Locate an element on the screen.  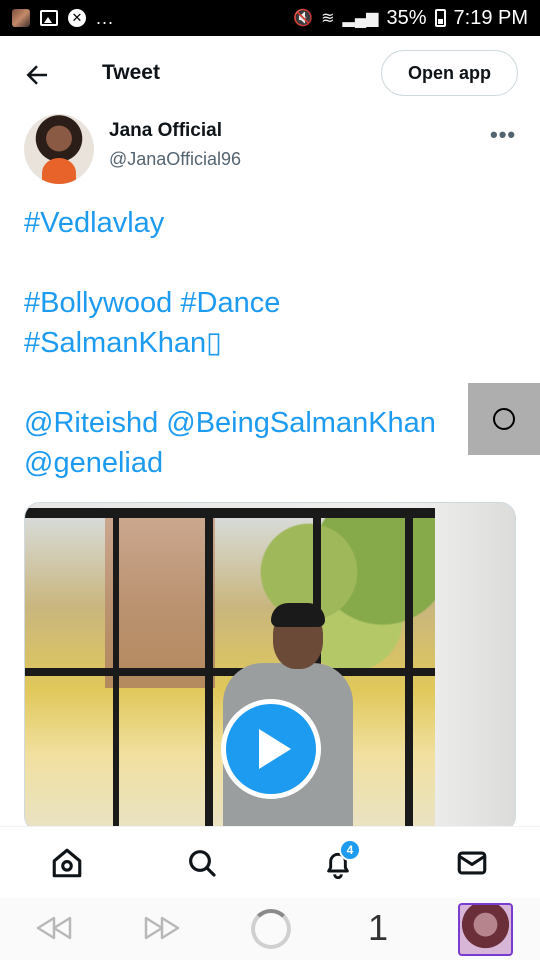
play-icon is located at coordinates (275, 749).